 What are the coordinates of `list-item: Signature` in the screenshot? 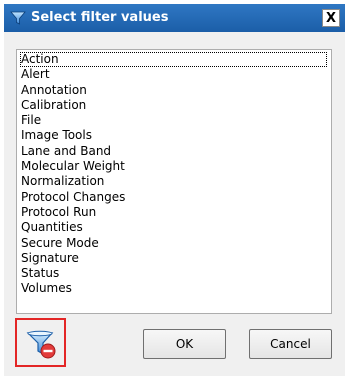 It's located at (176, 258).